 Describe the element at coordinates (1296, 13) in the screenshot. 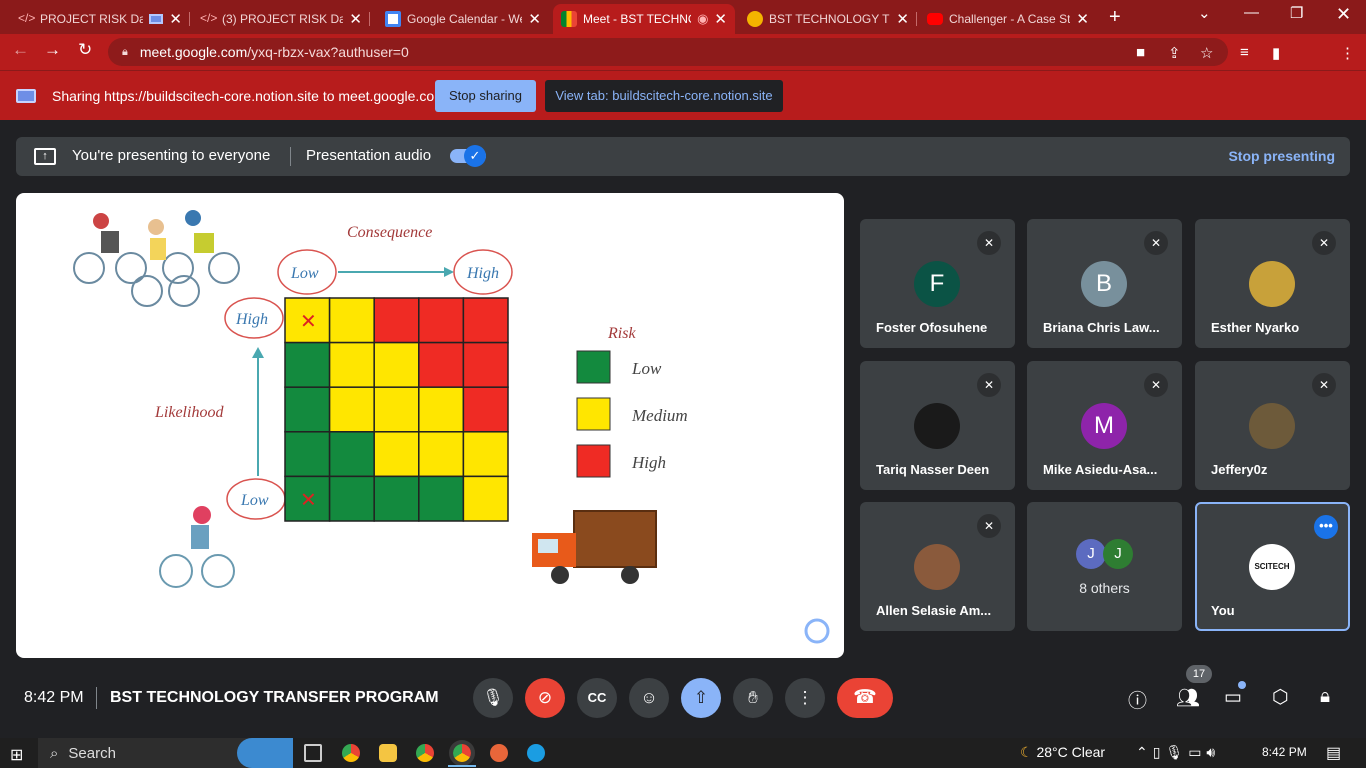

I see `maximize-button: ❐` at that location.